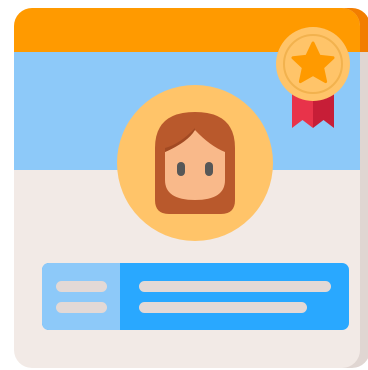 The height and width of the screenshot is (370, 368). What do you see at coordinates (181, 169) in the screenshot?
I see `avatar-left-eye` at bounding box center [181, 169].